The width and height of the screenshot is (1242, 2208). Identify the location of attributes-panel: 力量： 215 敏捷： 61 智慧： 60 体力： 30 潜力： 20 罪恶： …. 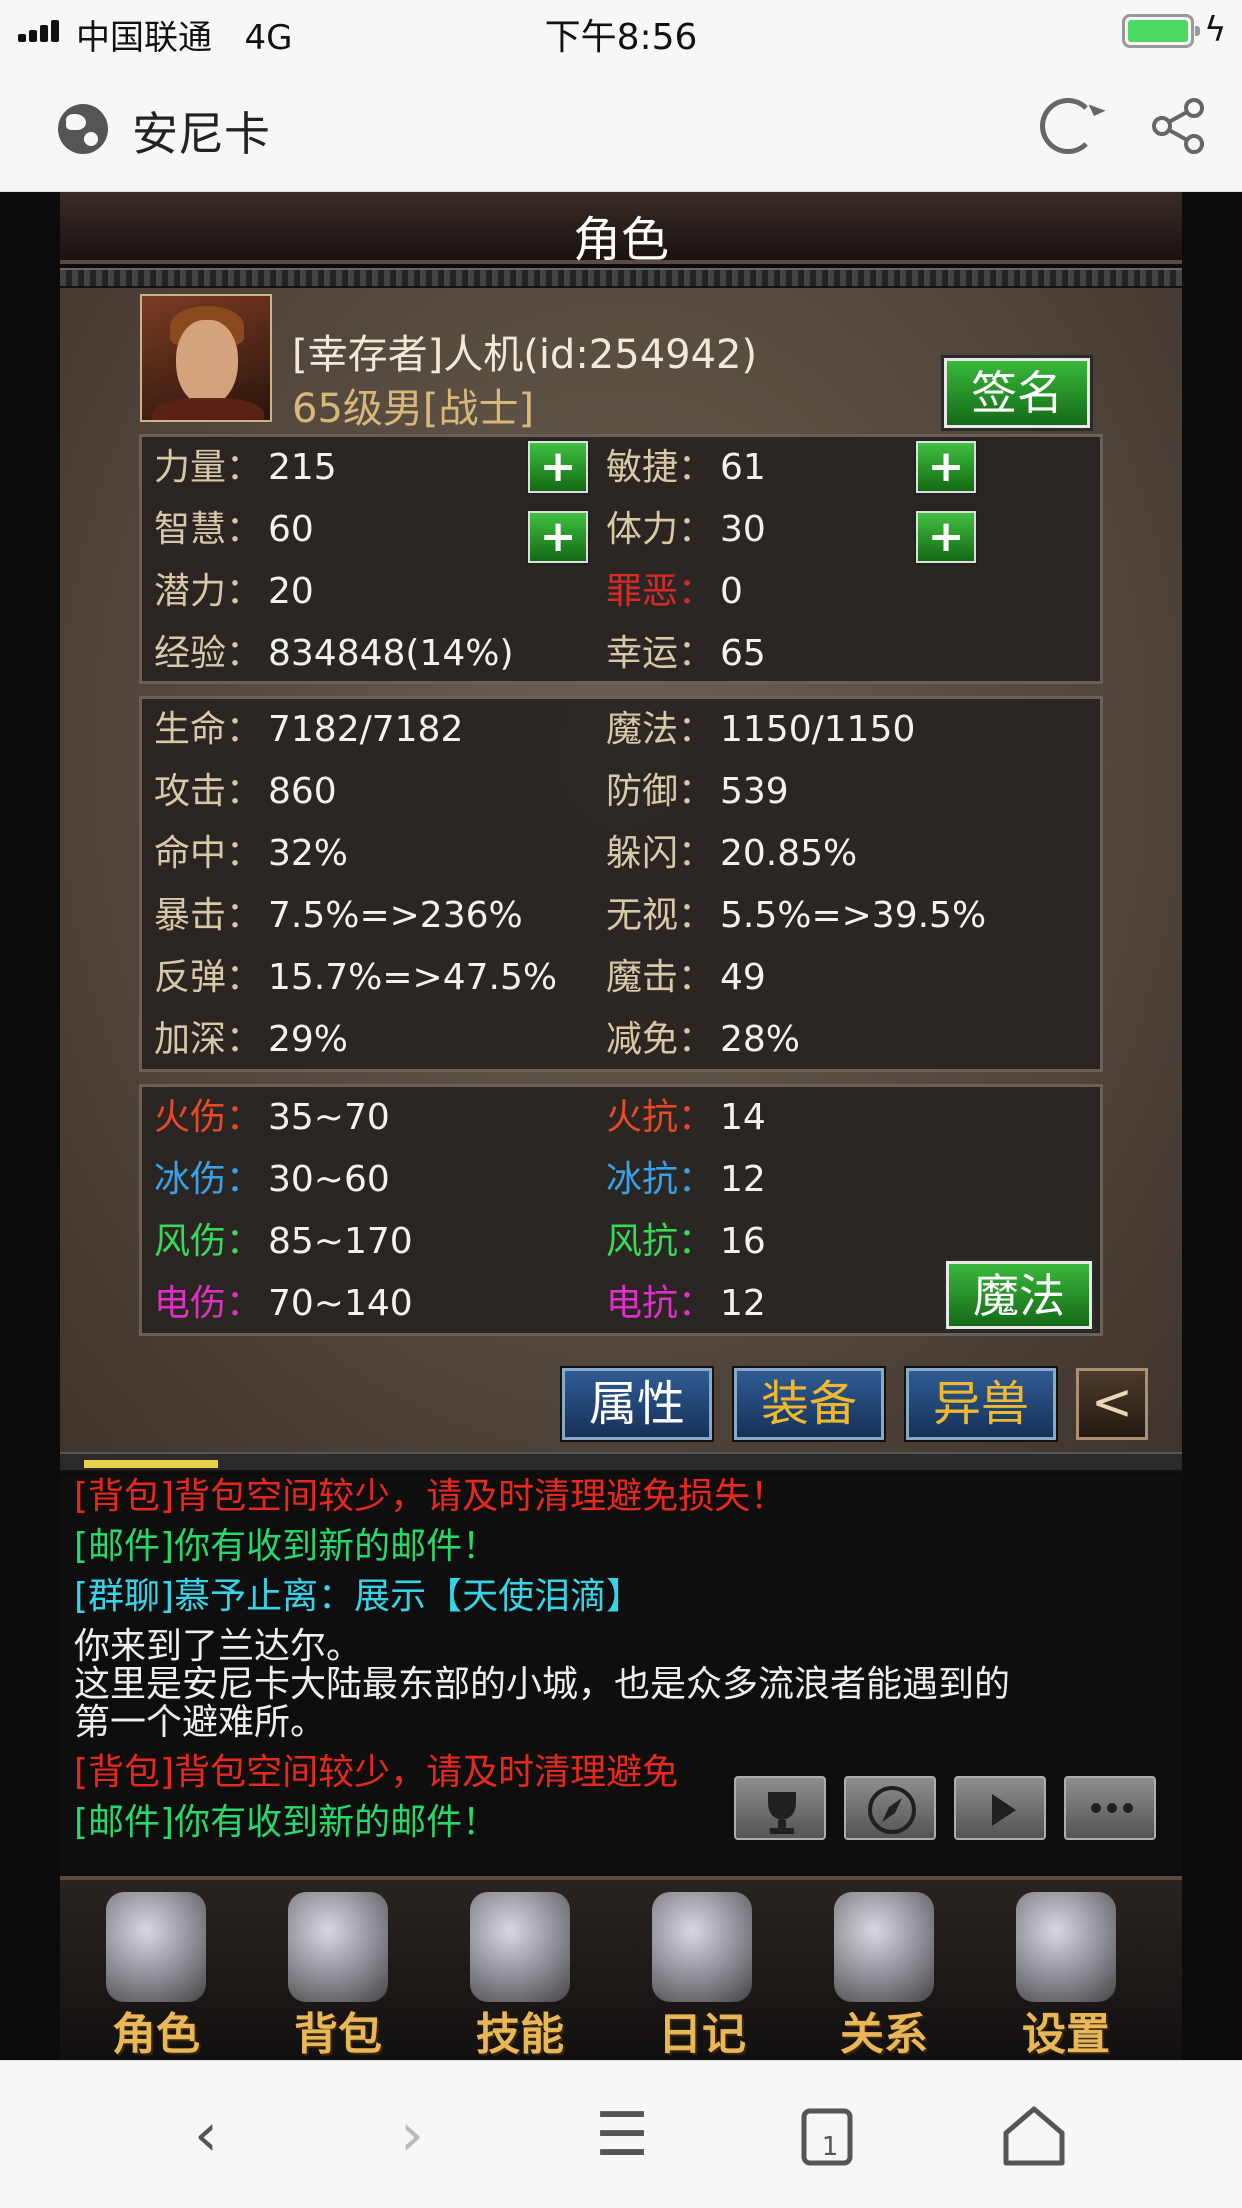
(621, 559).